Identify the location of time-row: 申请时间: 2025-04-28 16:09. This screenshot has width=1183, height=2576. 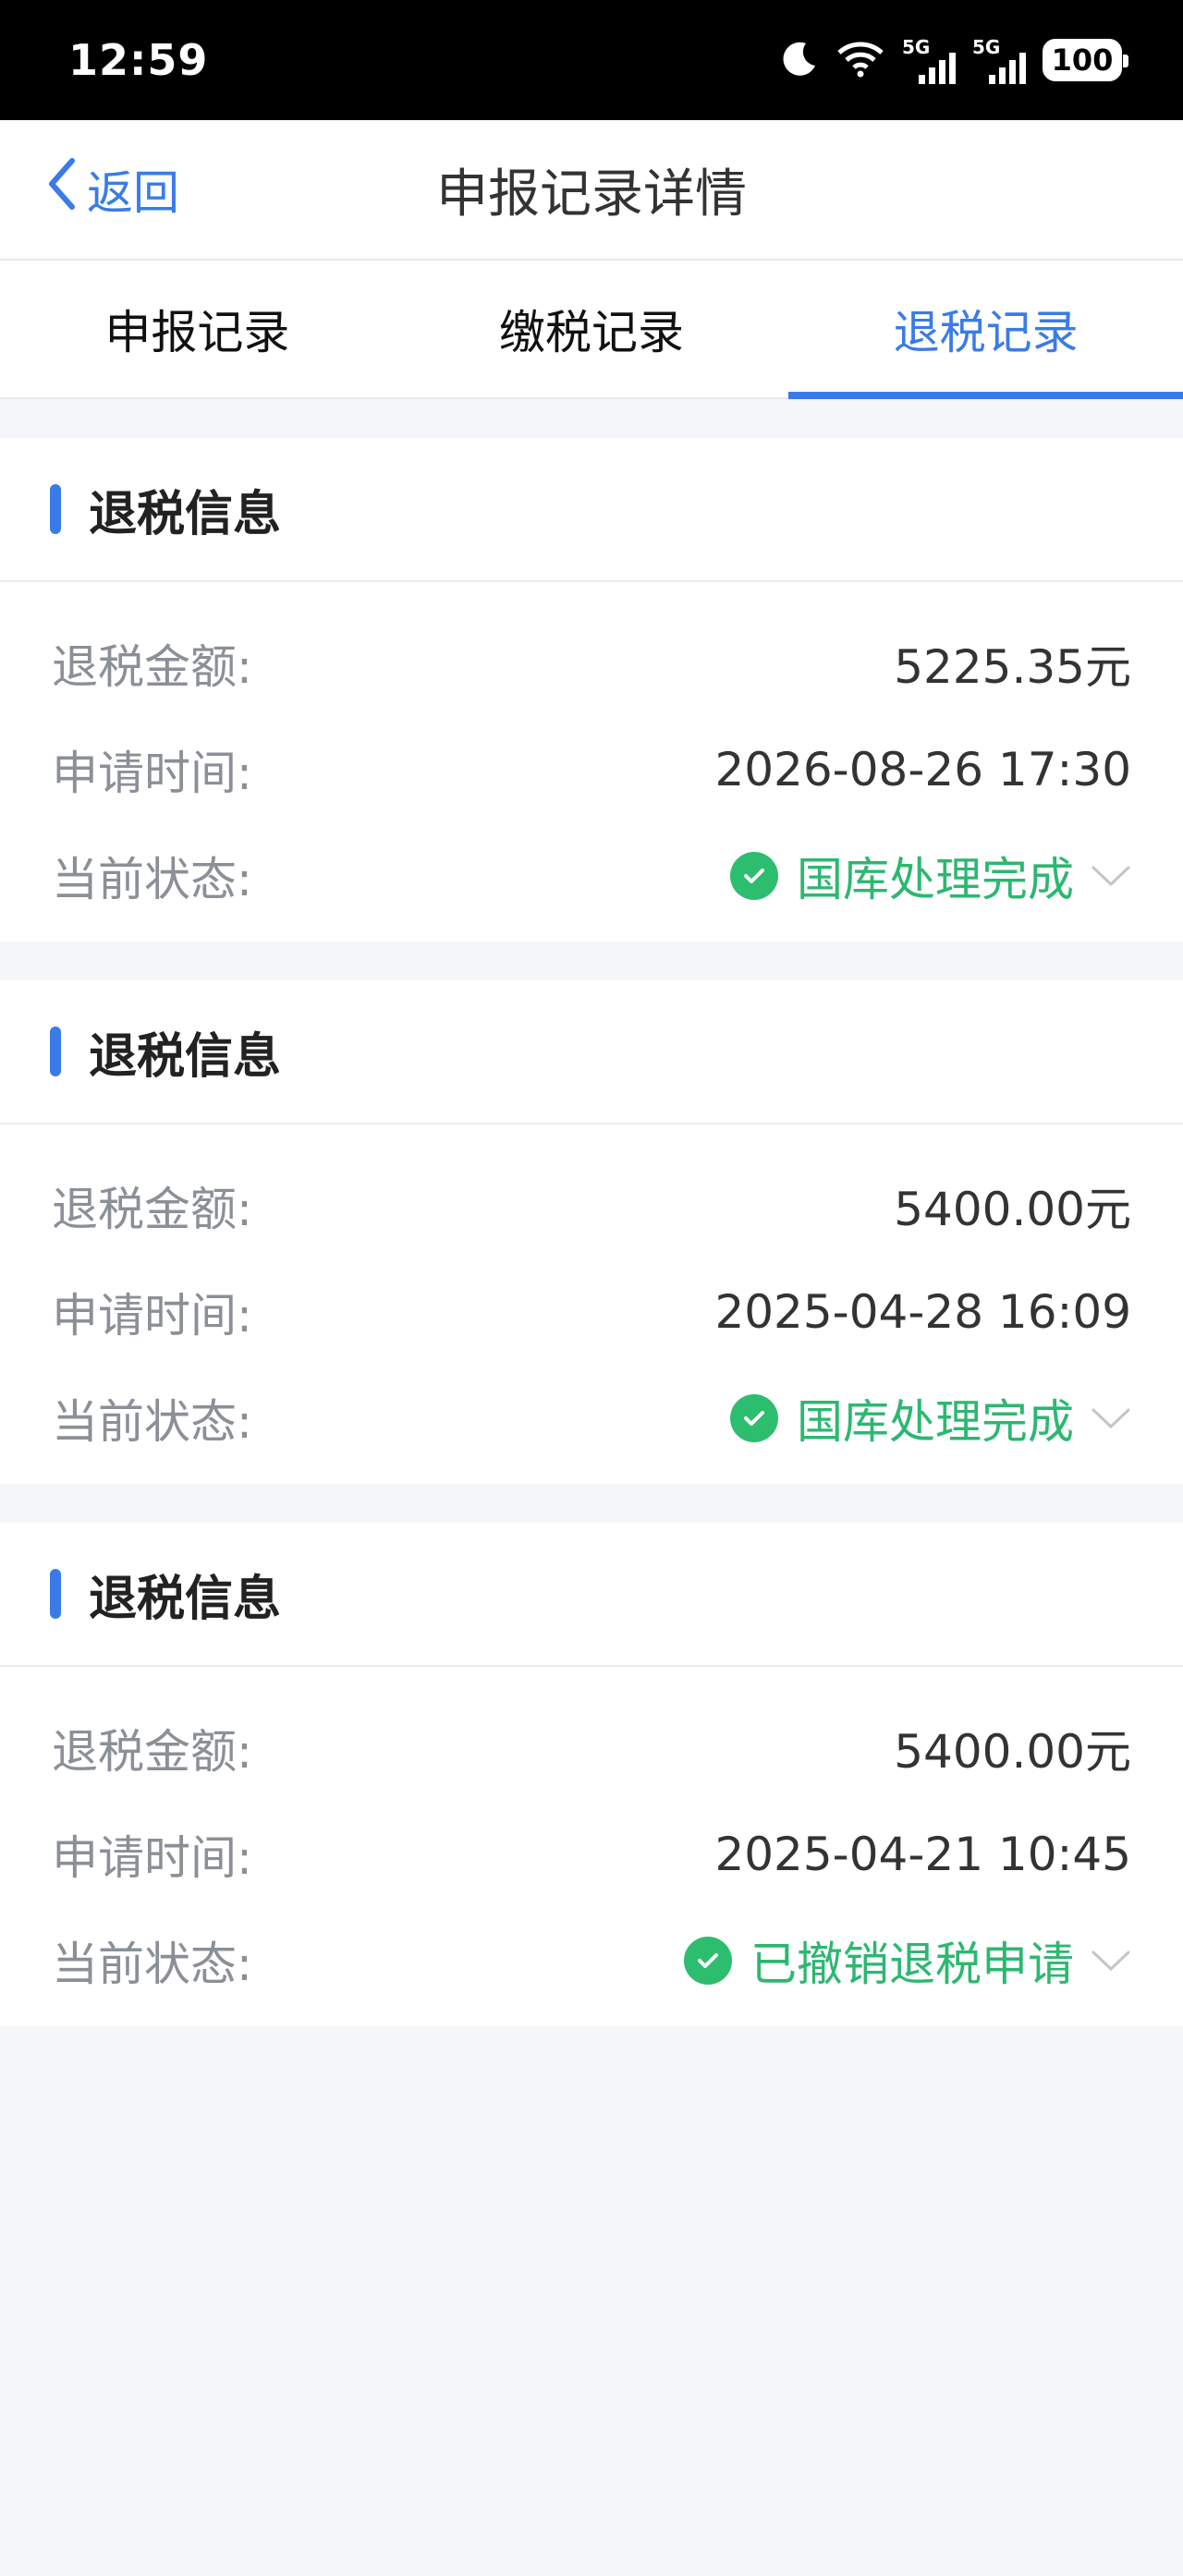
(592, 1311).